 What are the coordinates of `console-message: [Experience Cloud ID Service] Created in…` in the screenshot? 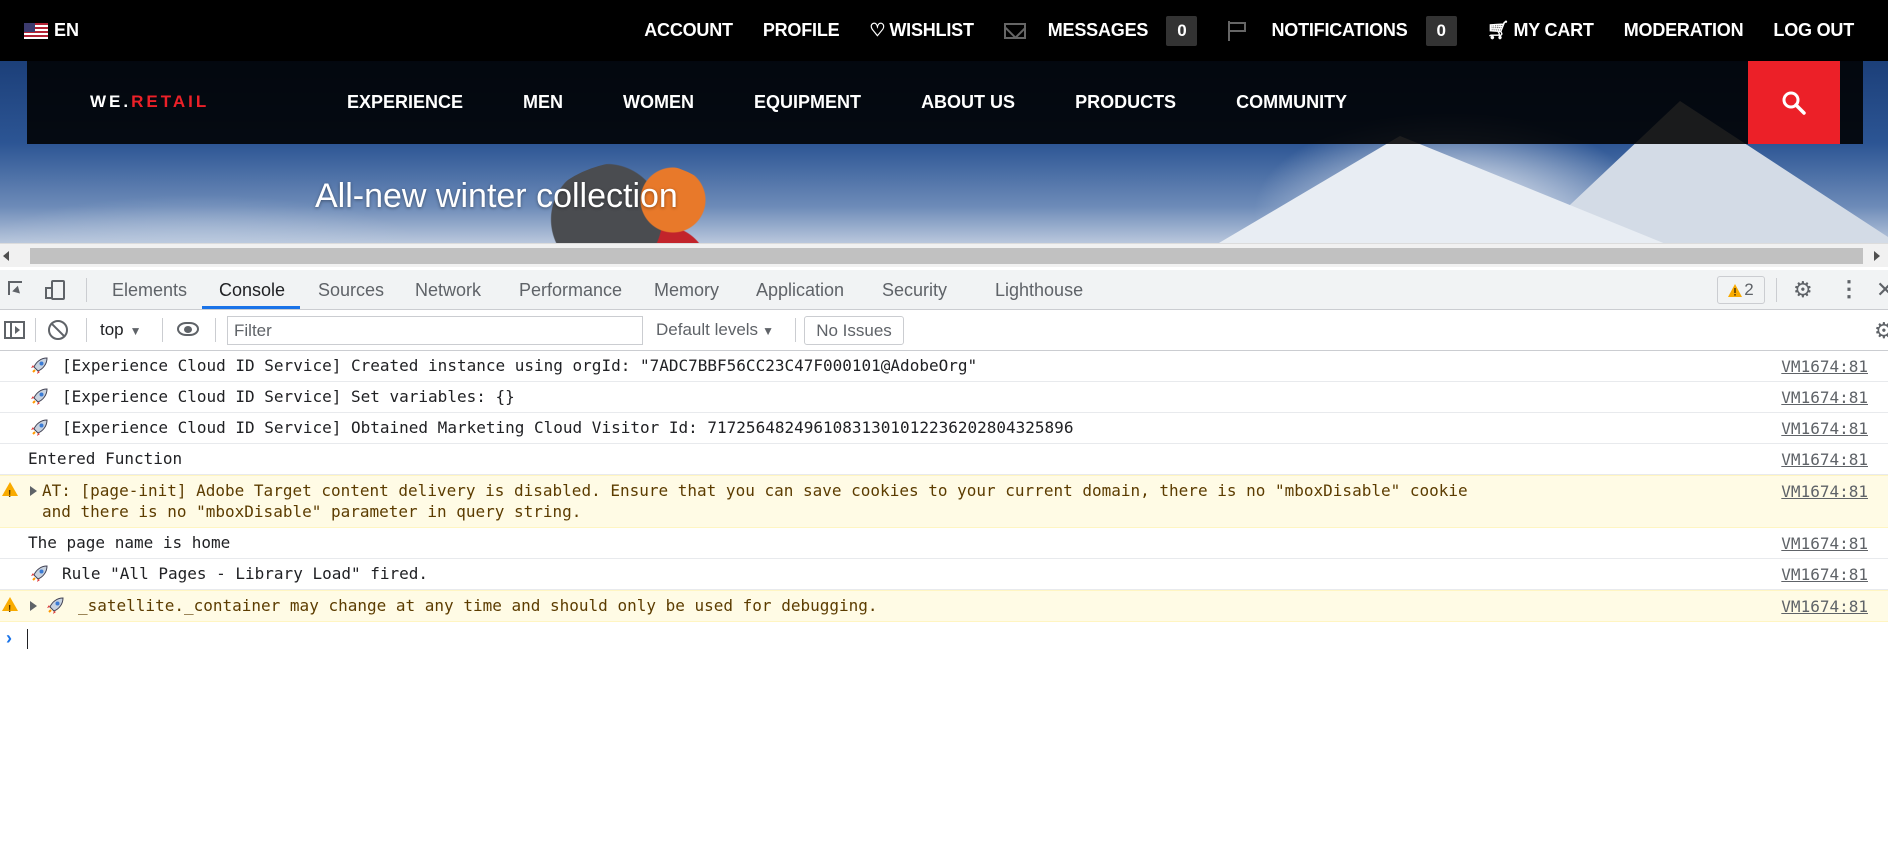 It's located at (944, 366).